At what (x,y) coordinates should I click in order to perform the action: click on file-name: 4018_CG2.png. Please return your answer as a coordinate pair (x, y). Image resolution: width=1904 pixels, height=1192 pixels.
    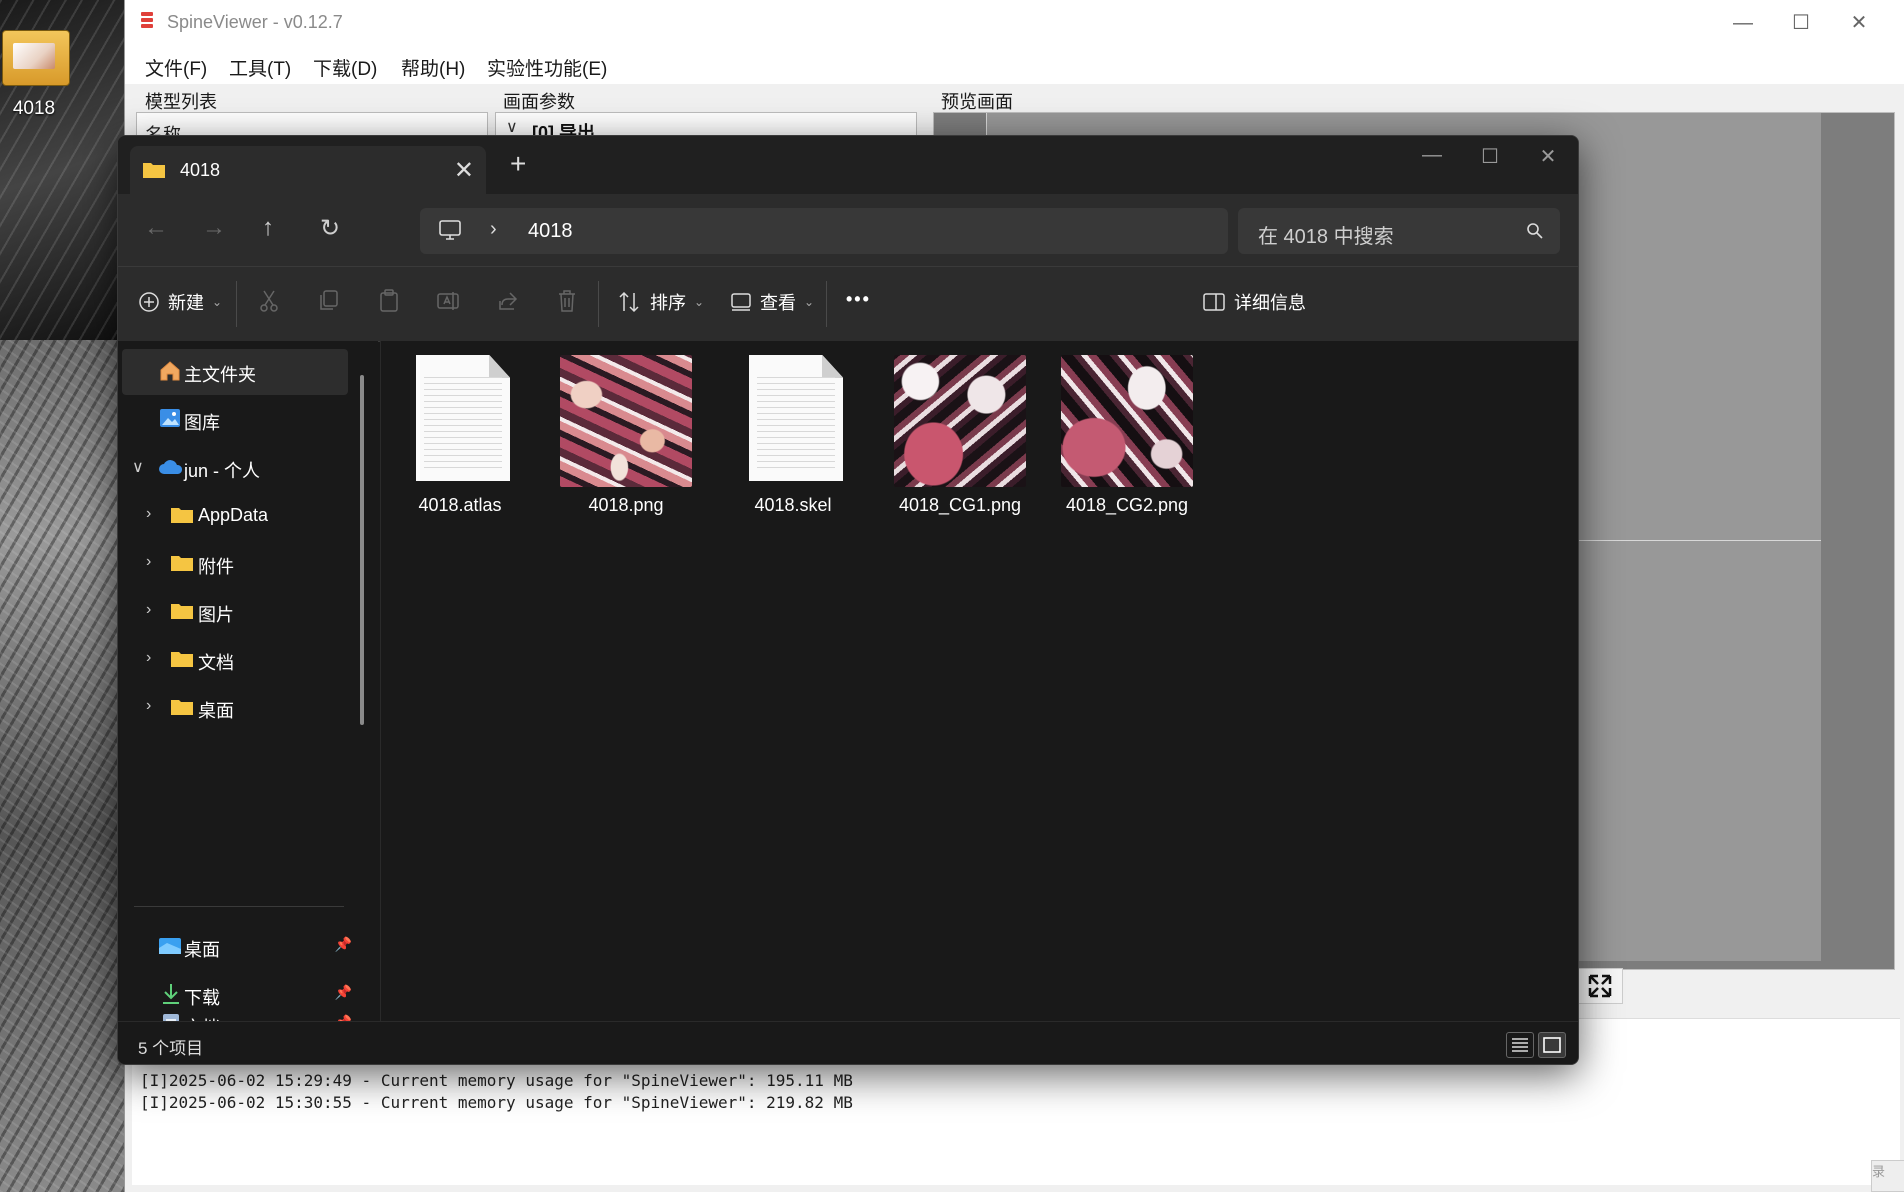
    Looking at the image, I should click on (1127, 505).